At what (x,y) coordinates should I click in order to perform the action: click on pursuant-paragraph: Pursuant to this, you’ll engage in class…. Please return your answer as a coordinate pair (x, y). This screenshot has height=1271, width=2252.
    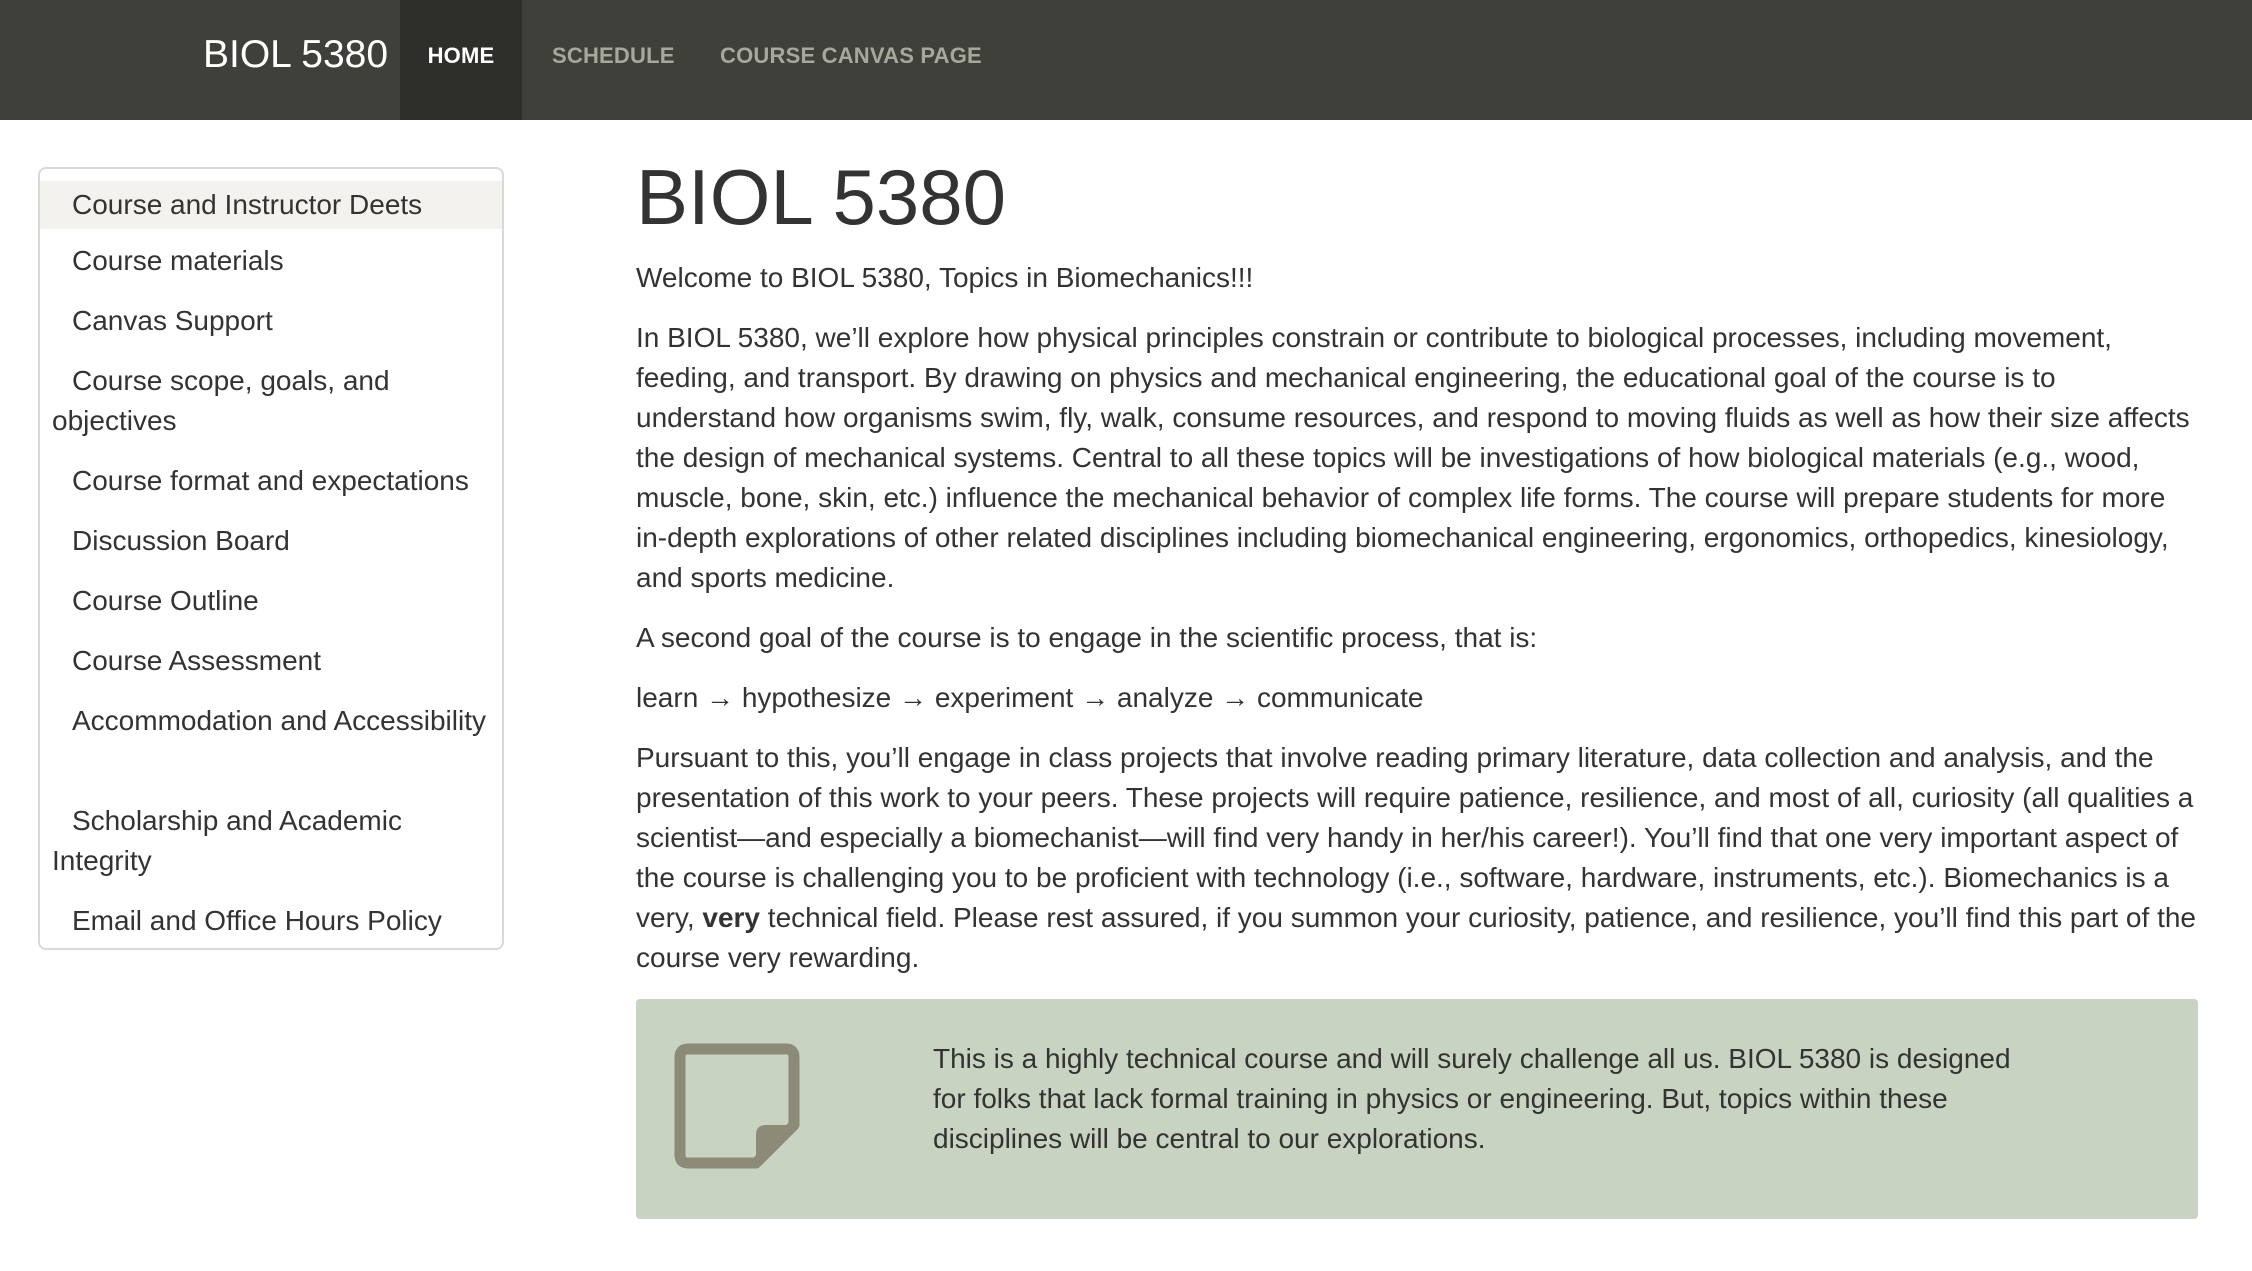
    Looking at the image, I should click on (1417, 858).